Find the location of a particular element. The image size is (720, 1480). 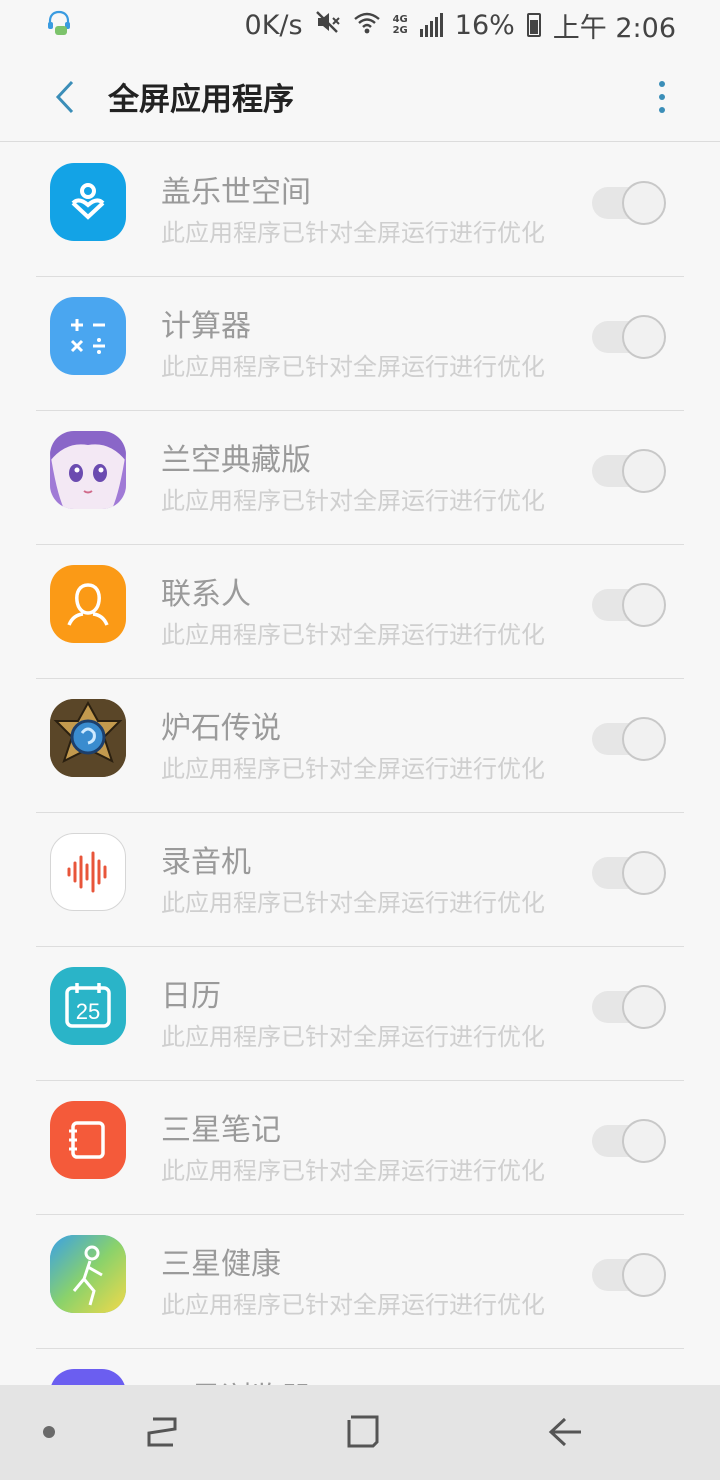

network-type-bottom: 2G is located at coordinates (400, 30).